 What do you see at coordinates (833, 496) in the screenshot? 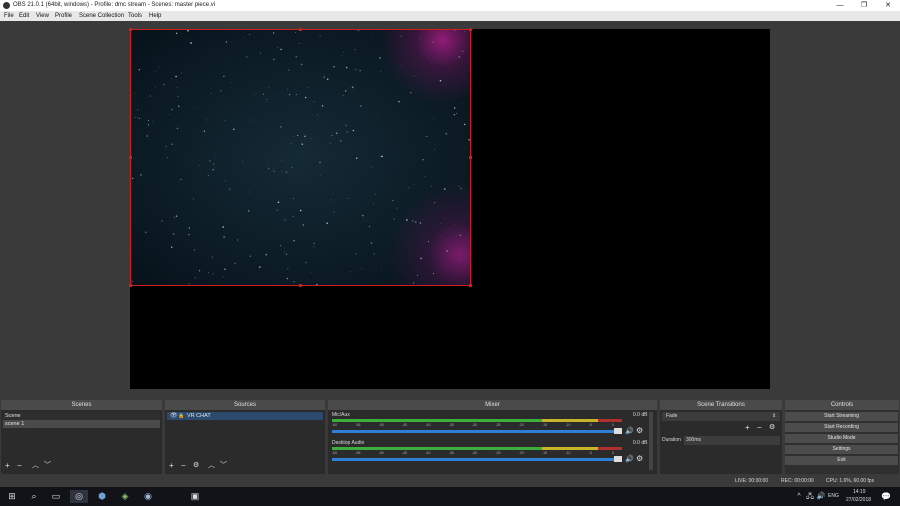
I see `language-indicator: ENG` at bounding box center [833, 496].